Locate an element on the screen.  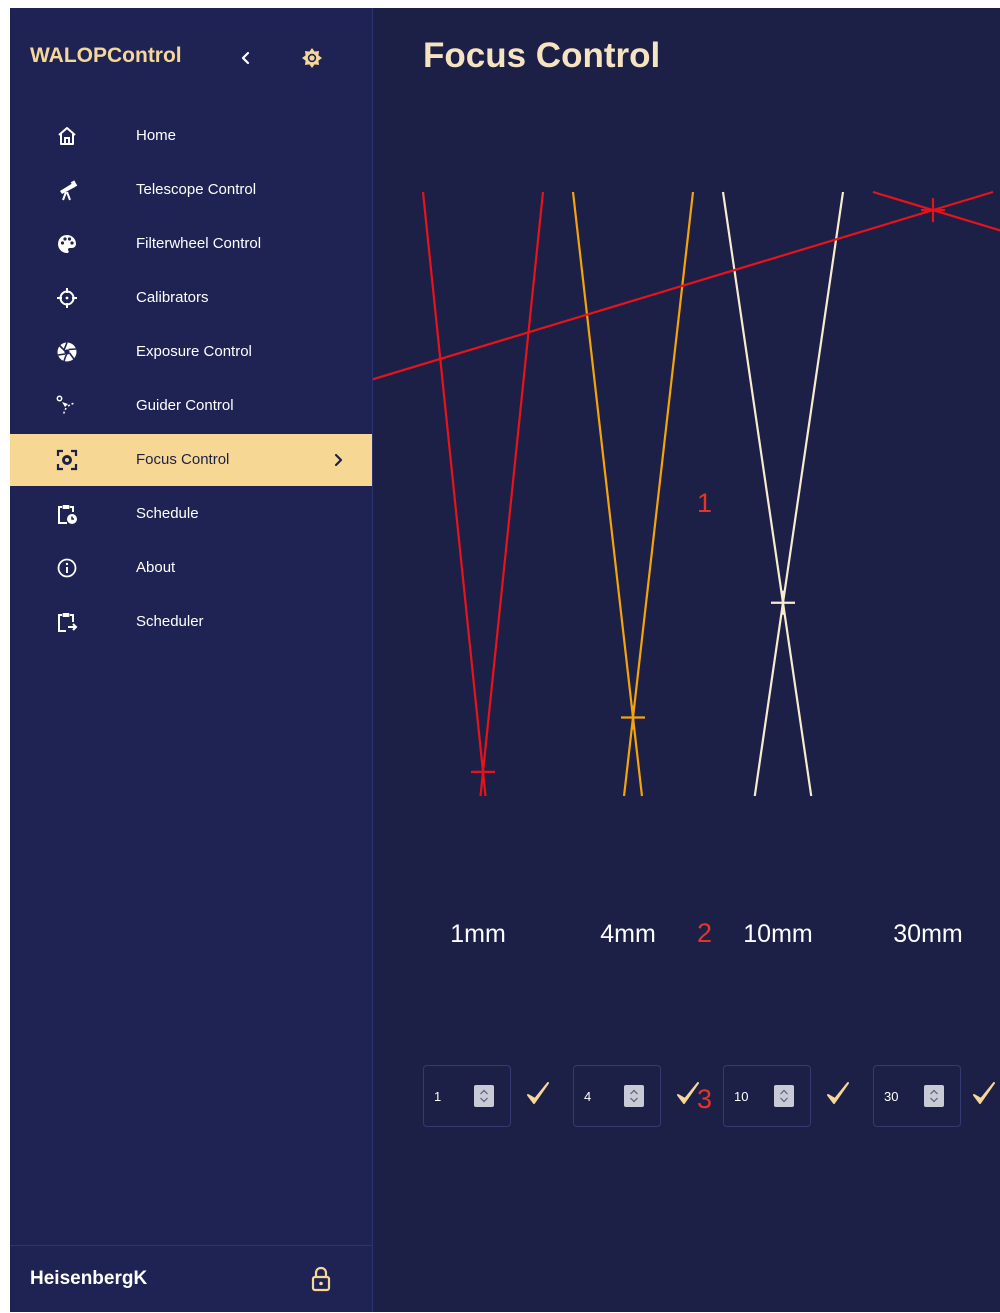
sidebar-item-label: Exposure Control is located at coordinates (194, 351).